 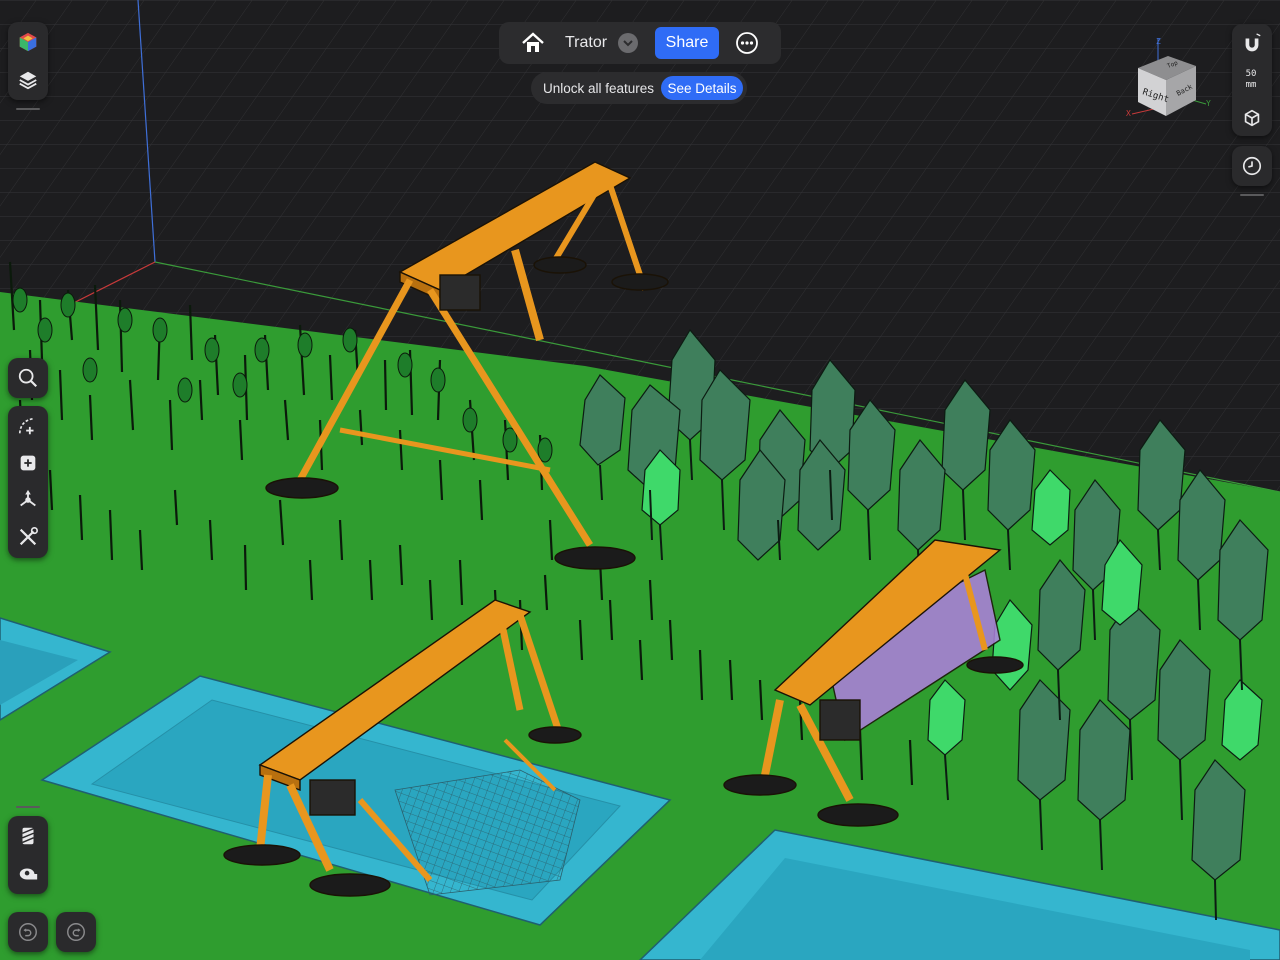 I want to click on section-view-button, so click(x=28, y=836).